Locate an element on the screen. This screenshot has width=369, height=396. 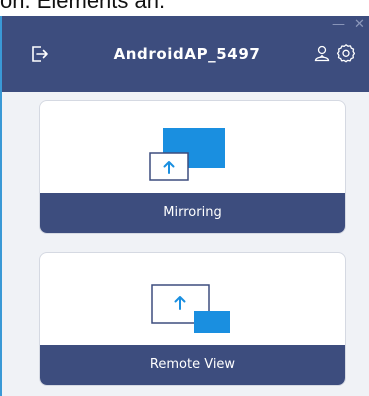
minimize-button: — is located at coordinates (339, 25).